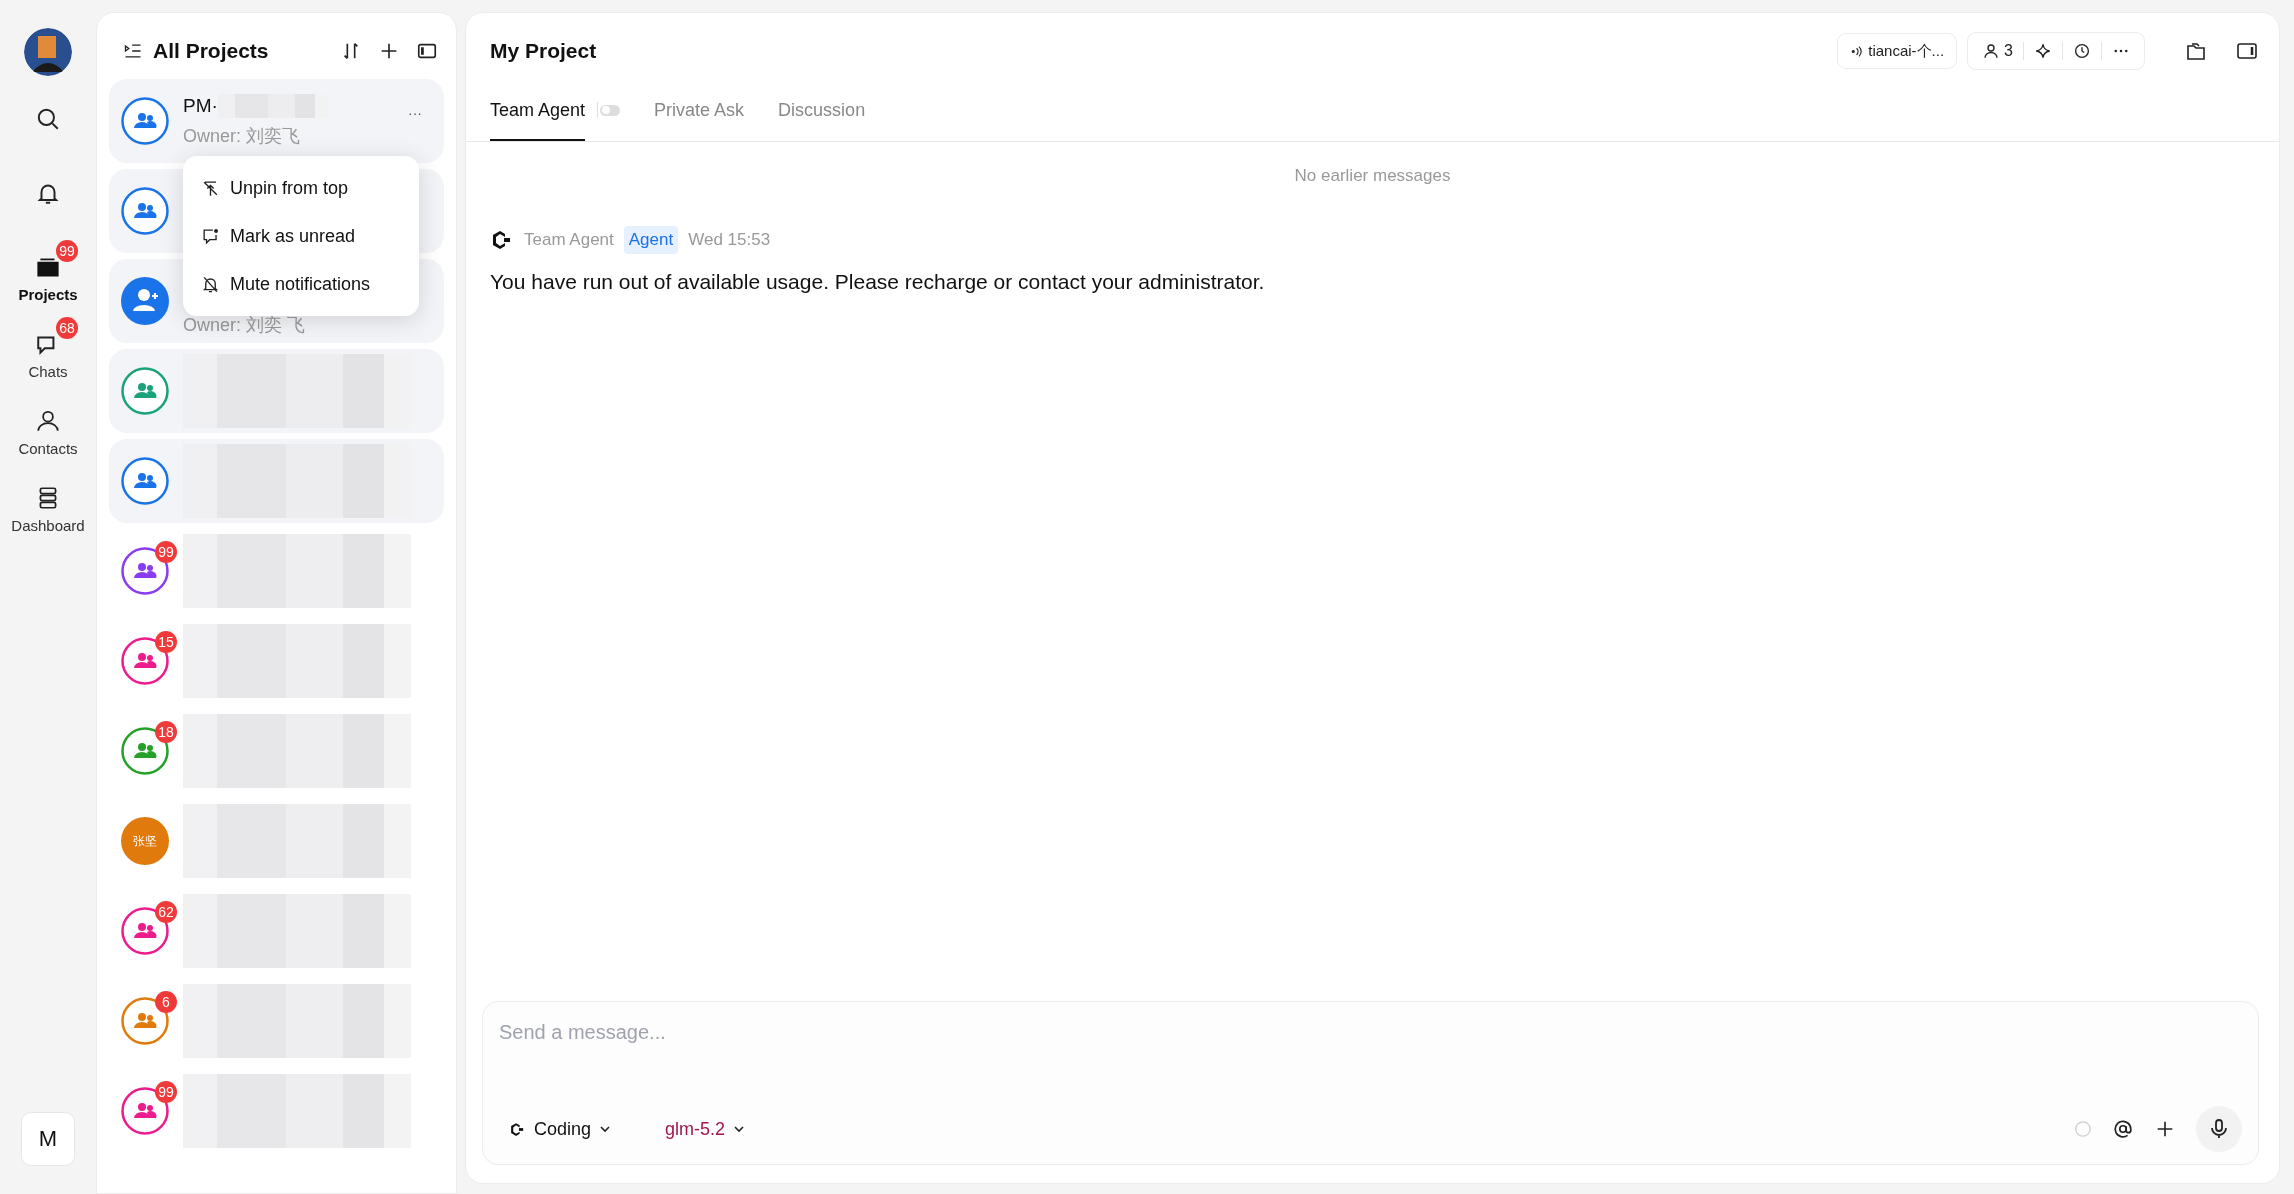 Image resolution: width=2294 pixels, height=1194 pixels. Describe the element at coordinates (1372, 176) in the screenshot. I see `notice-text: No earlier messages` at that location.